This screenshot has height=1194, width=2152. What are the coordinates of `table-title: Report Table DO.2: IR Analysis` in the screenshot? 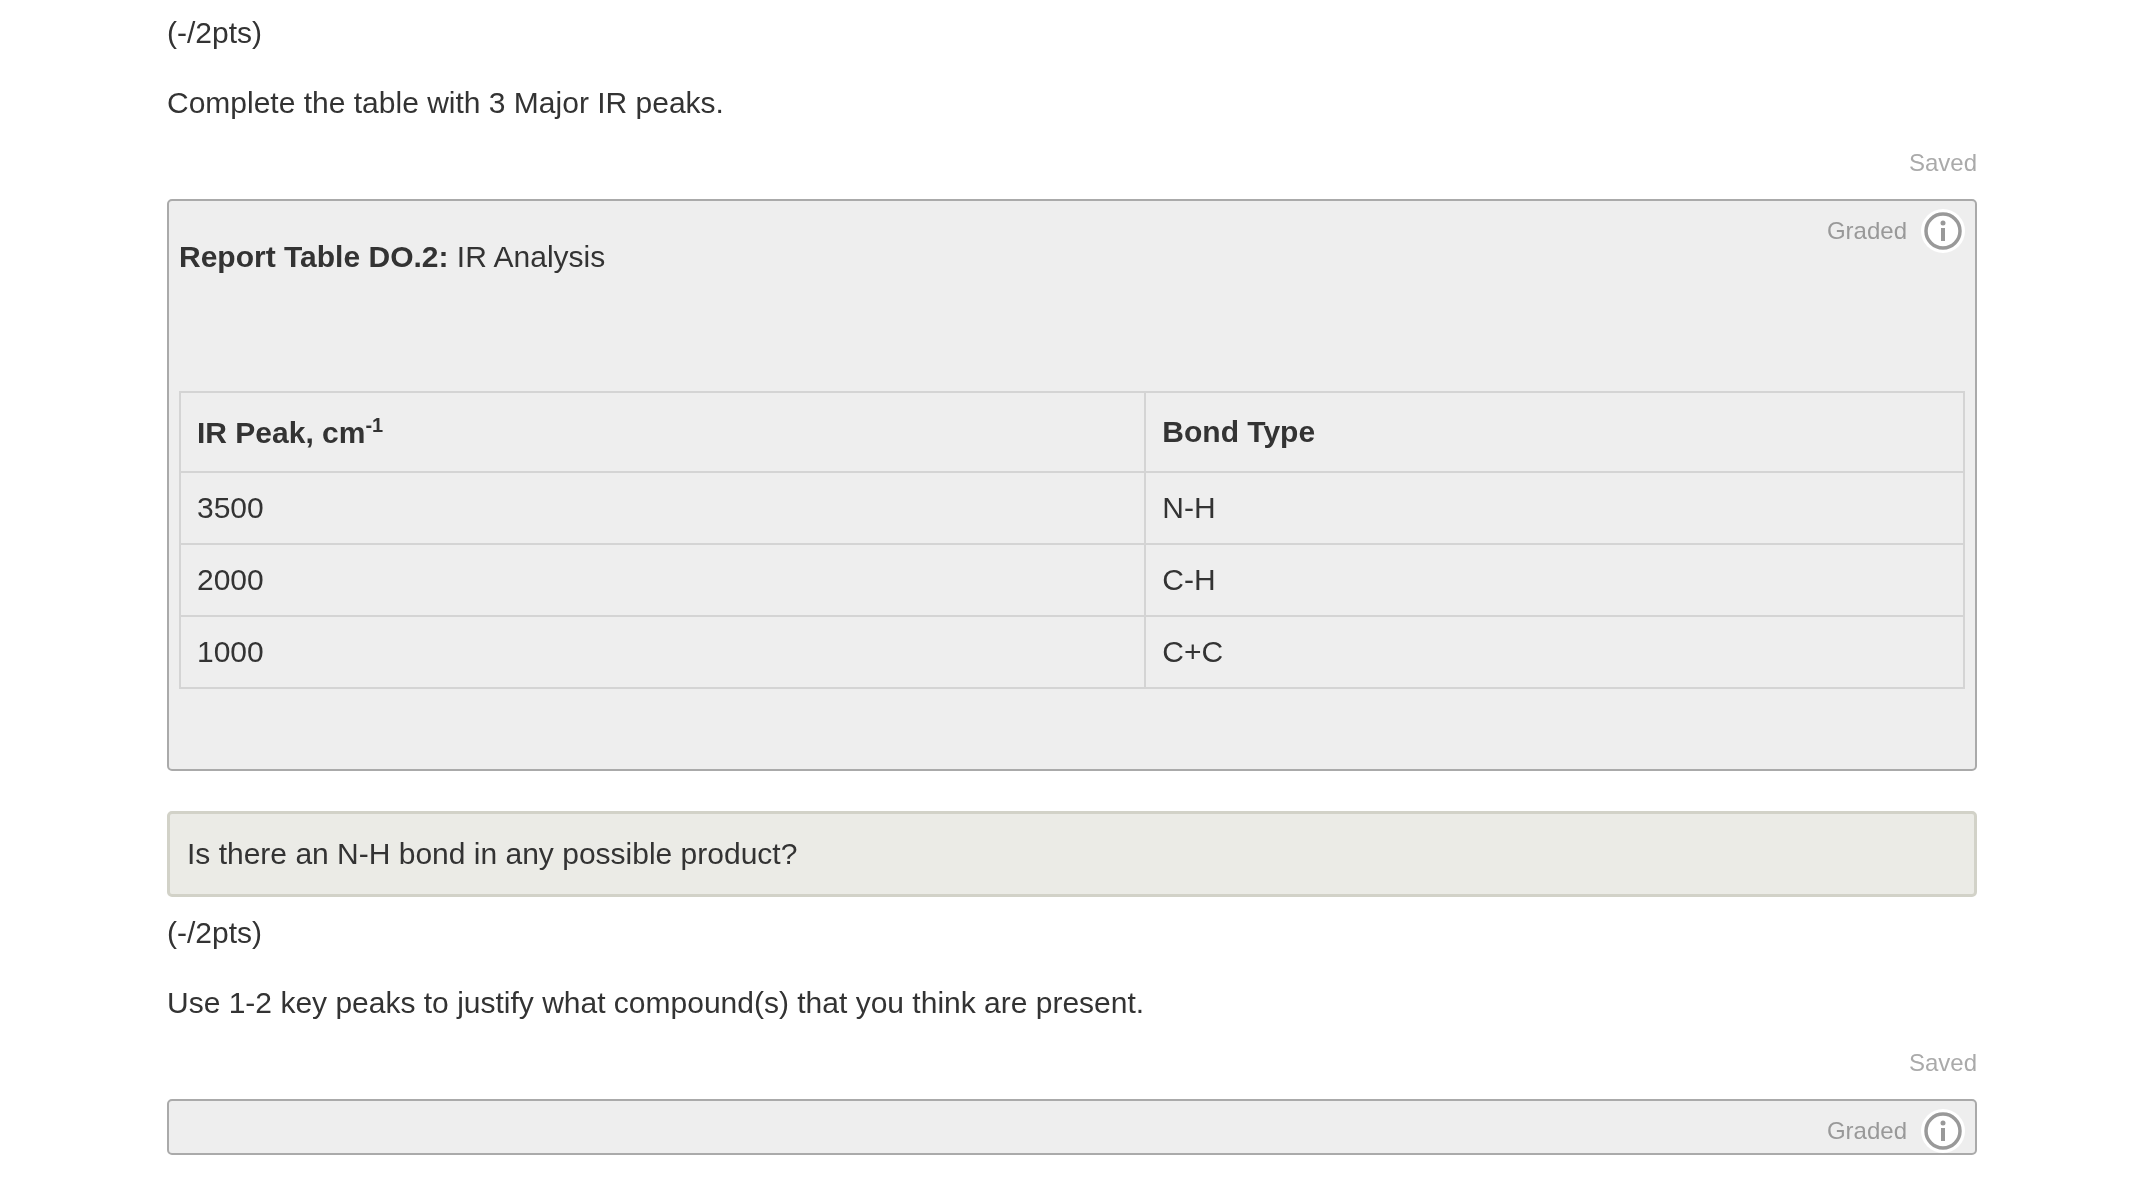 It's located at (393, 257).